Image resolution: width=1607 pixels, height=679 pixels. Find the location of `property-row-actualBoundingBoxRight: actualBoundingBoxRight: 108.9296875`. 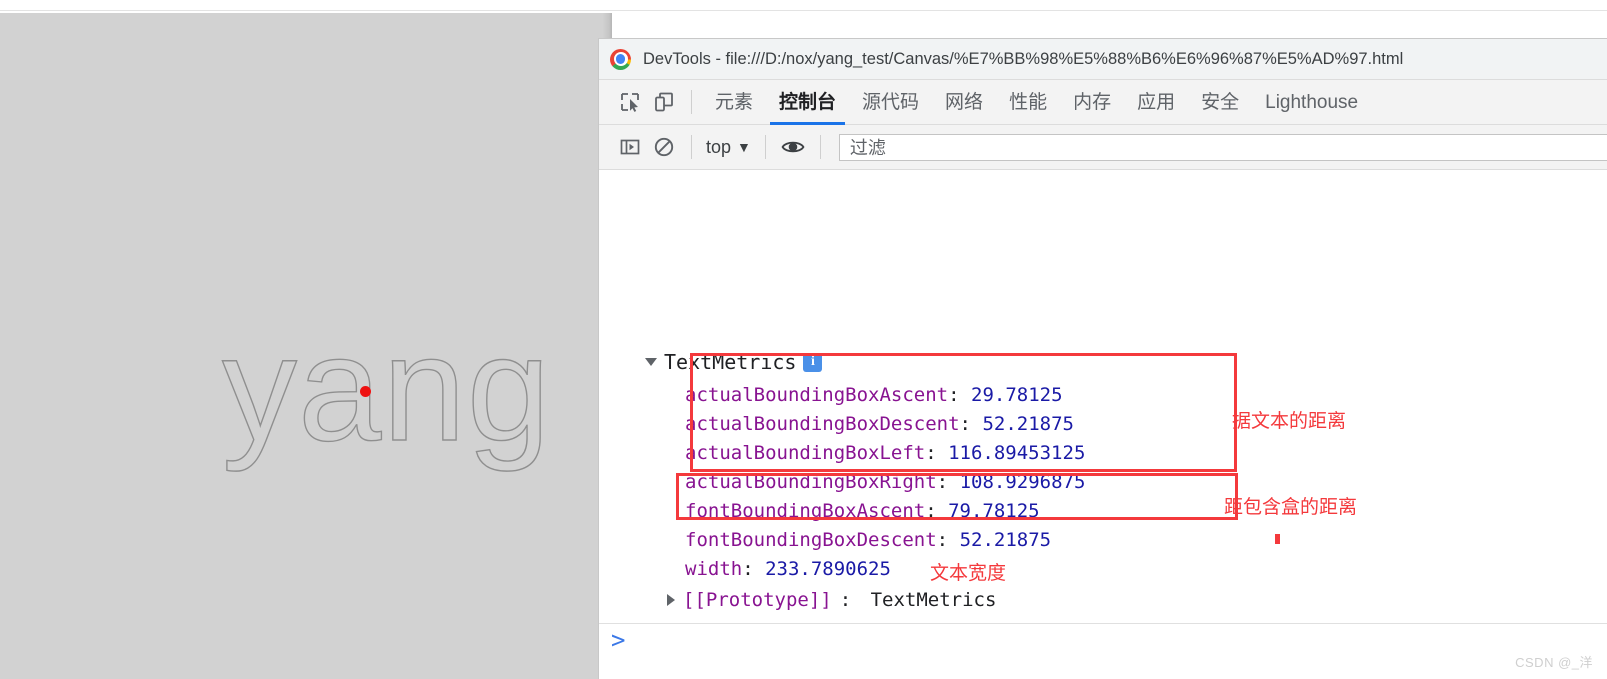

property-row-actualBoundingBoxRight: actualBoundingBoxRight: 108.9296875 is located at coordinates (885, 482).